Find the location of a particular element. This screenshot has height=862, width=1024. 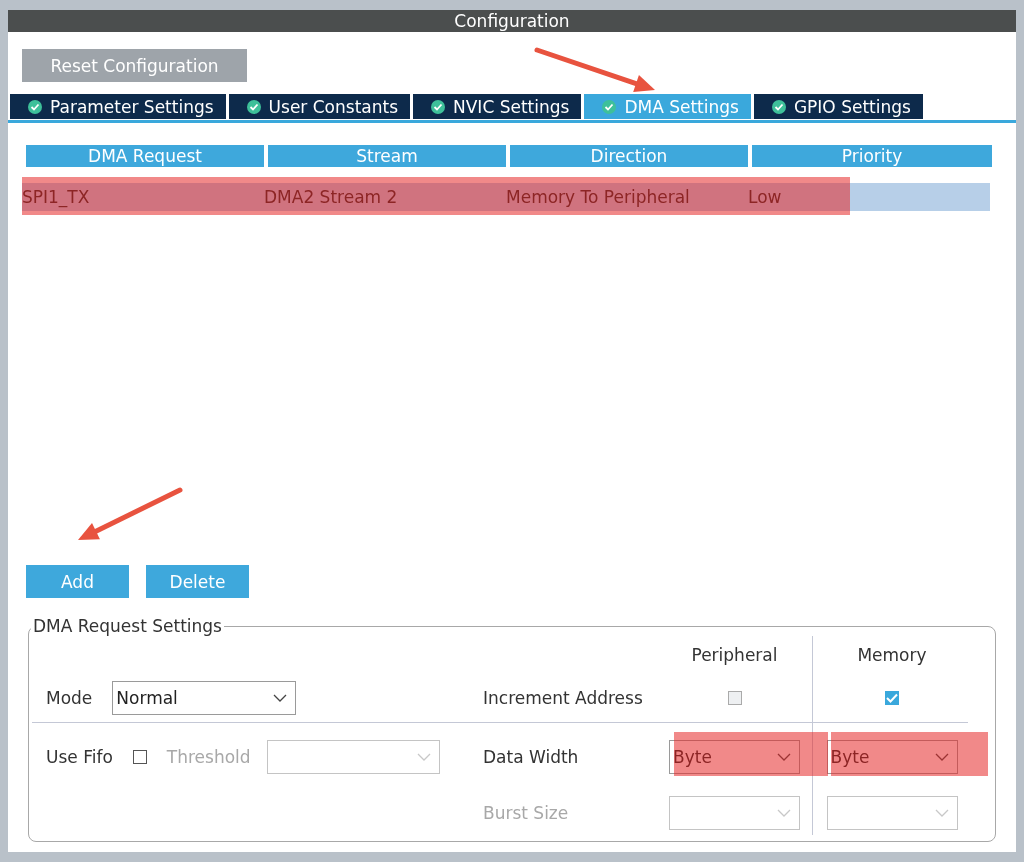

field-label: Mode is located at coordinates (69, 698).